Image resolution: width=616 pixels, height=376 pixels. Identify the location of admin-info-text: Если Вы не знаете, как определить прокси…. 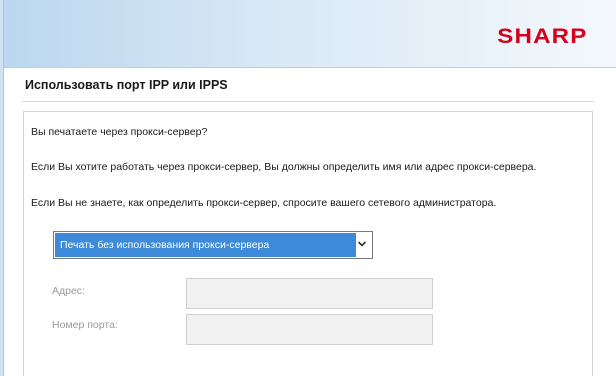
(264, 203).